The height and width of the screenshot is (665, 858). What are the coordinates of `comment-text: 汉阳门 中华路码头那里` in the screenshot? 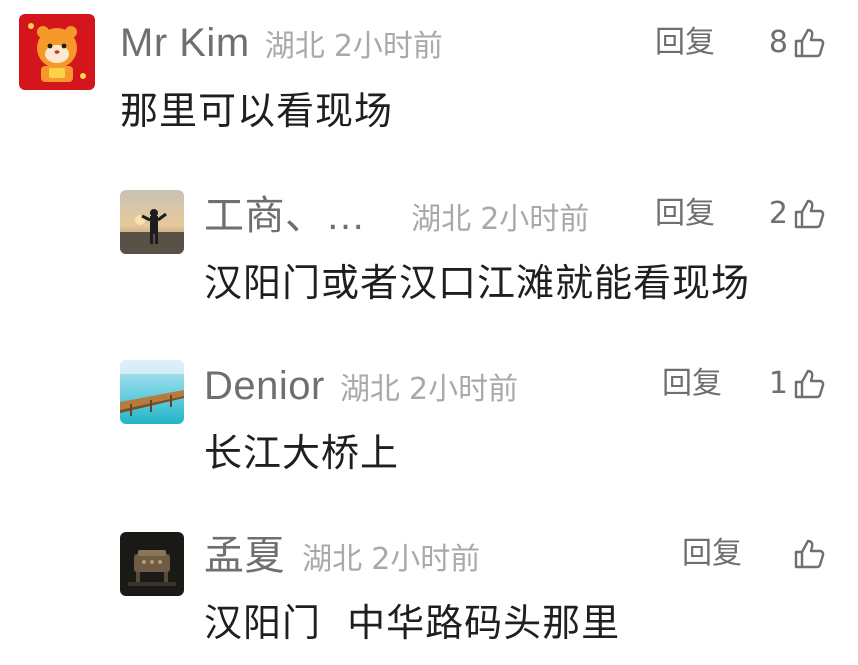 It's located at (412, 623).